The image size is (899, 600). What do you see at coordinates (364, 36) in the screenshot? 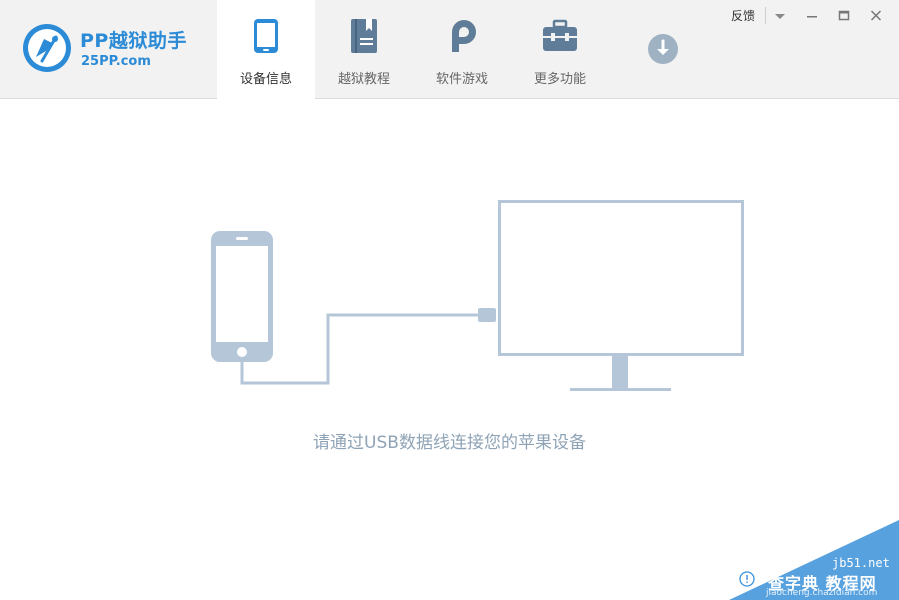
I see `book-icon` at bounding box center [364, 36].